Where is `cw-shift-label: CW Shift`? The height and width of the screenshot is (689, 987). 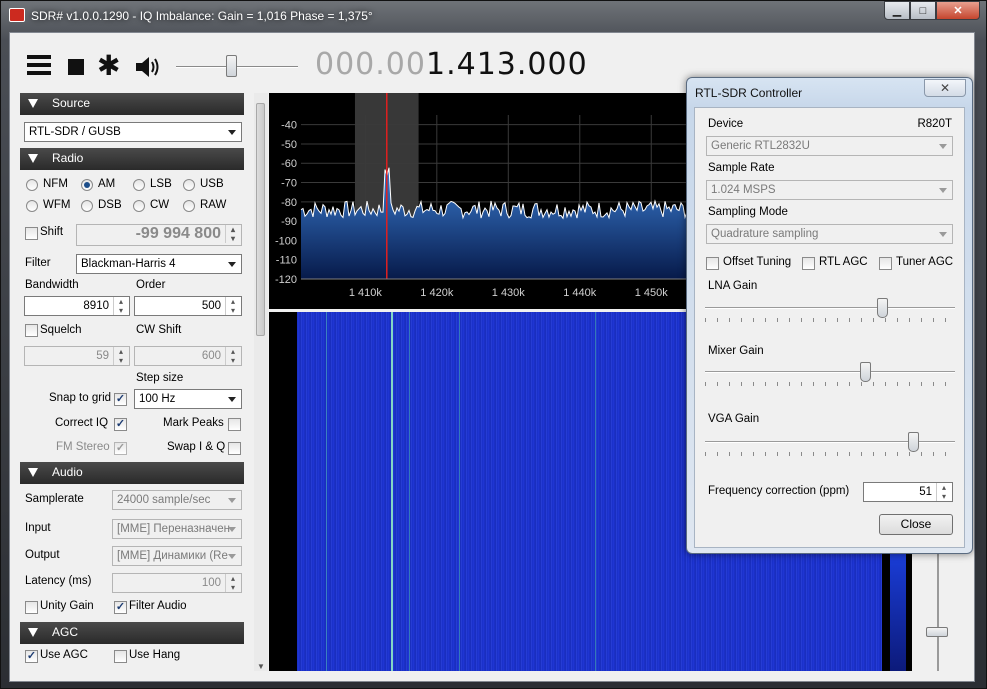 cw-shift-label: CW Shift is located at coordinates (159, 330).